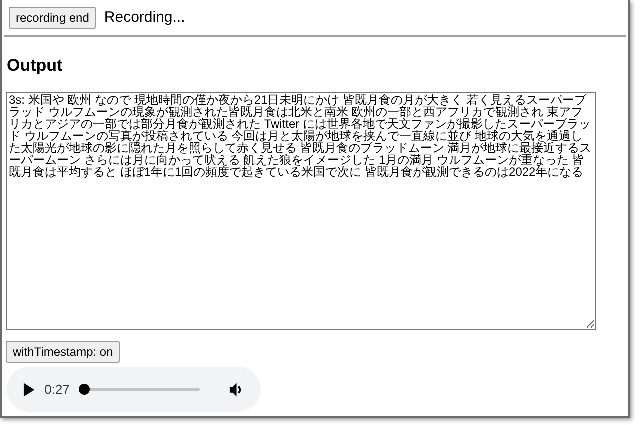 This screenshot has width=640, height=425. I want to click on seek-thumb, so click(84, 389).